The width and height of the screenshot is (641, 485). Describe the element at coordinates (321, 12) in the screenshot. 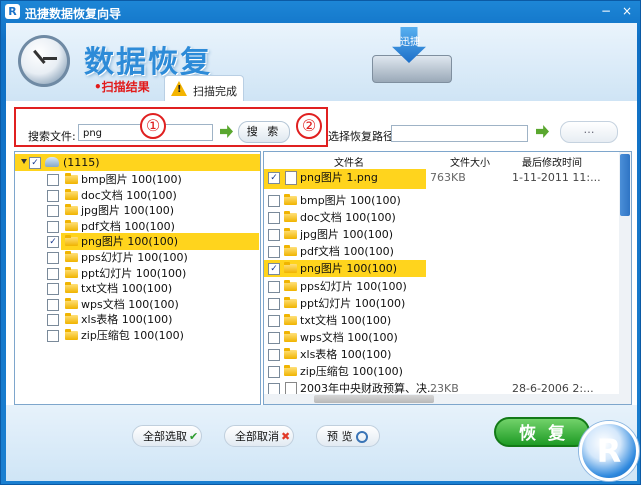

I see `title-bar: R 迅捷数据恢复向导 − ×` at that location.